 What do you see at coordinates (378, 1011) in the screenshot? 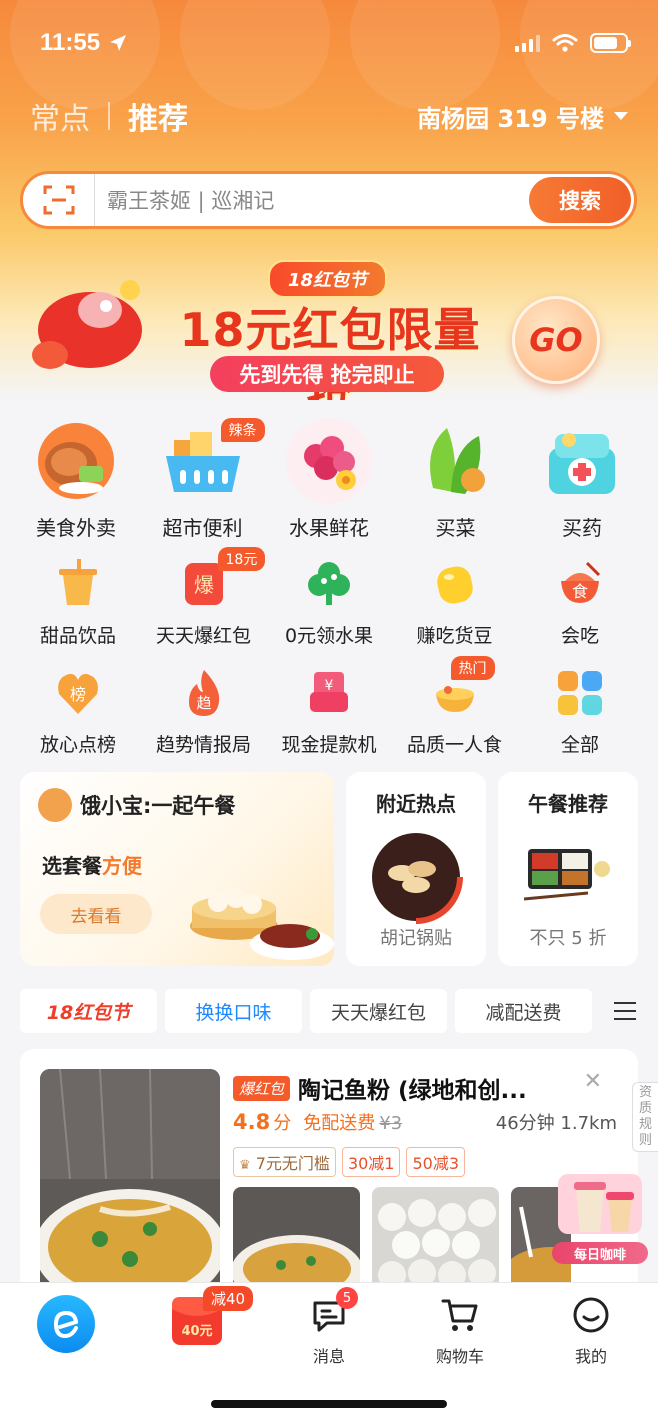
I see `filter-daily-red-packet: 天天爆红包` at bounding box center [378, 1011].